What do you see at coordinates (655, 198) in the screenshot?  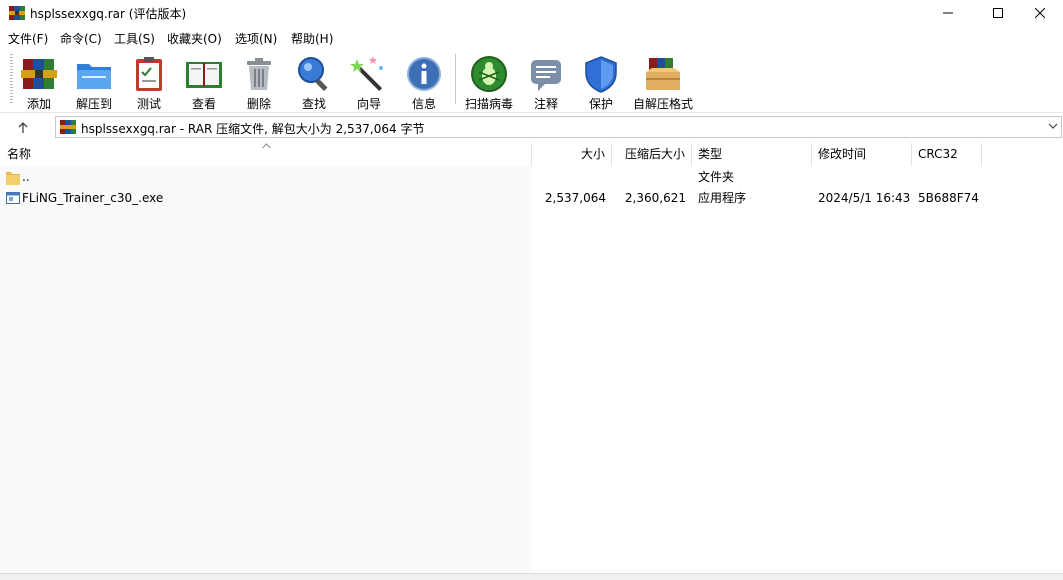 I see `file-packed-size: 2,360,621` at bounding box center [655, 198].